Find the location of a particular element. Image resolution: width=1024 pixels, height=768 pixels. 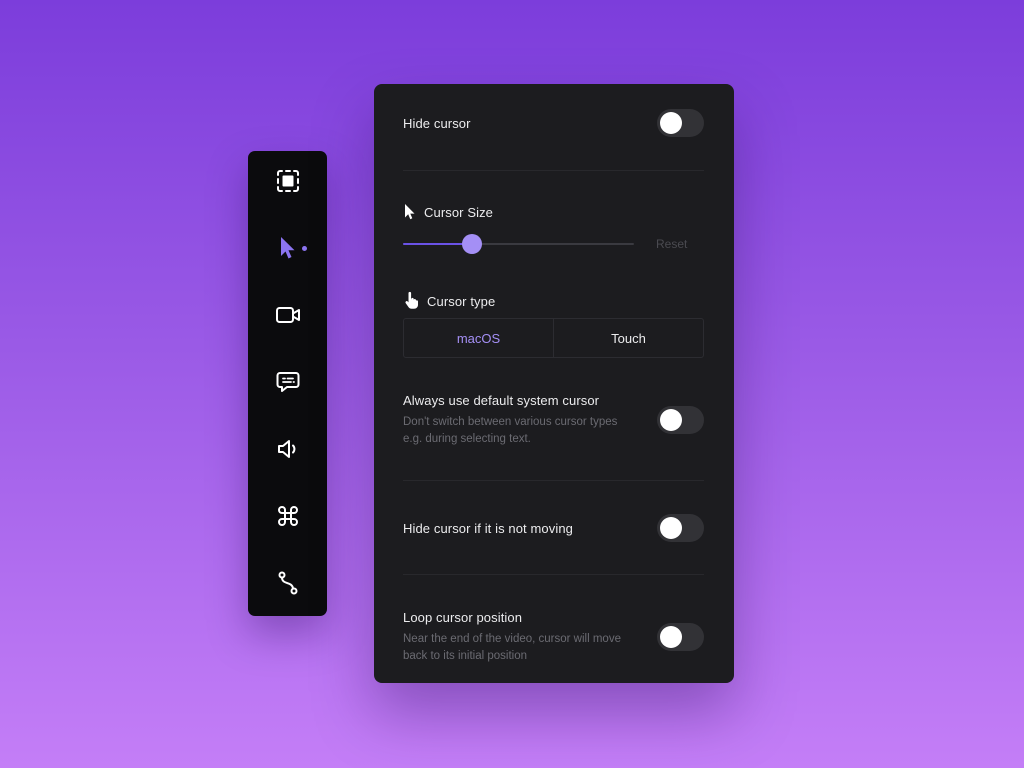

loop-cursor-position-label: Loop cursor position is located at coordinates (463, 617).